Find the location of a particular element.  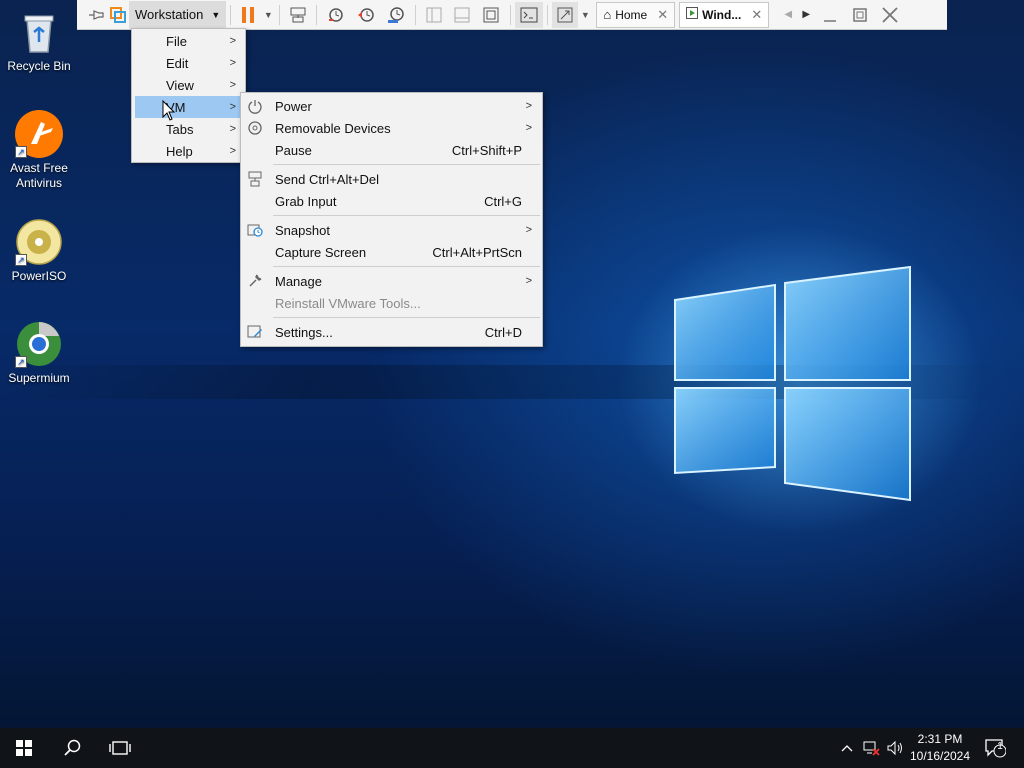

power-icon is located at coordinates (255, 107).